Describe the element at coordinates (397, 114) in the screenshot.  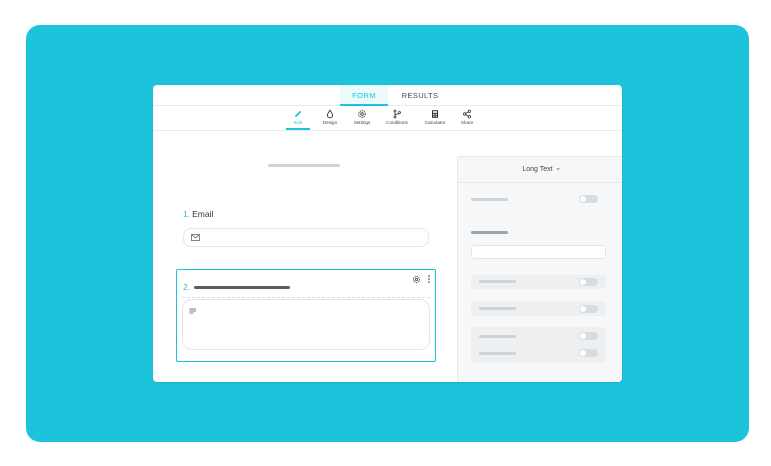
I see `branch-icon` at that location.